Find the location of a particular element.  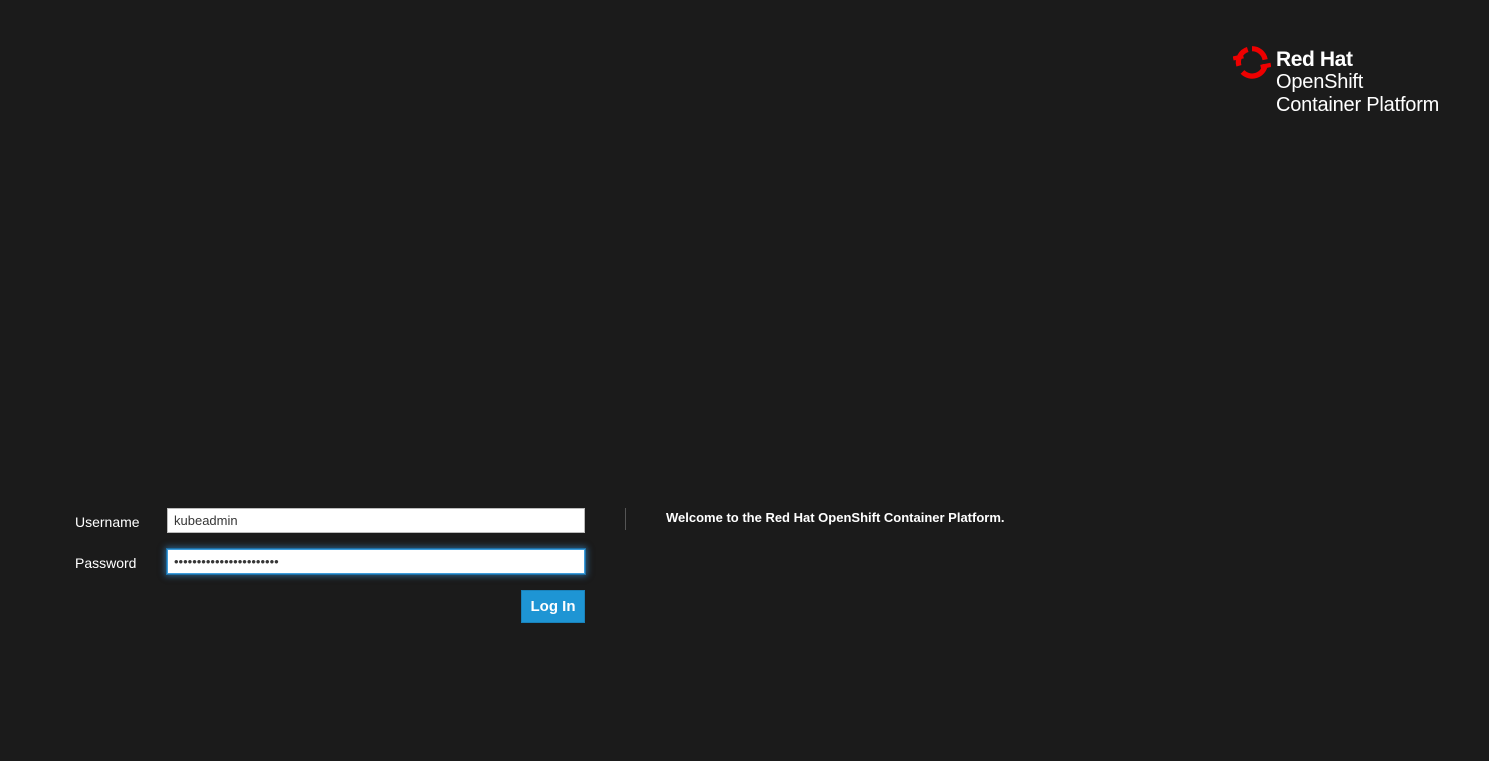

brand-container-platform-text: Container Platform is located at coordinates (1358, 105).